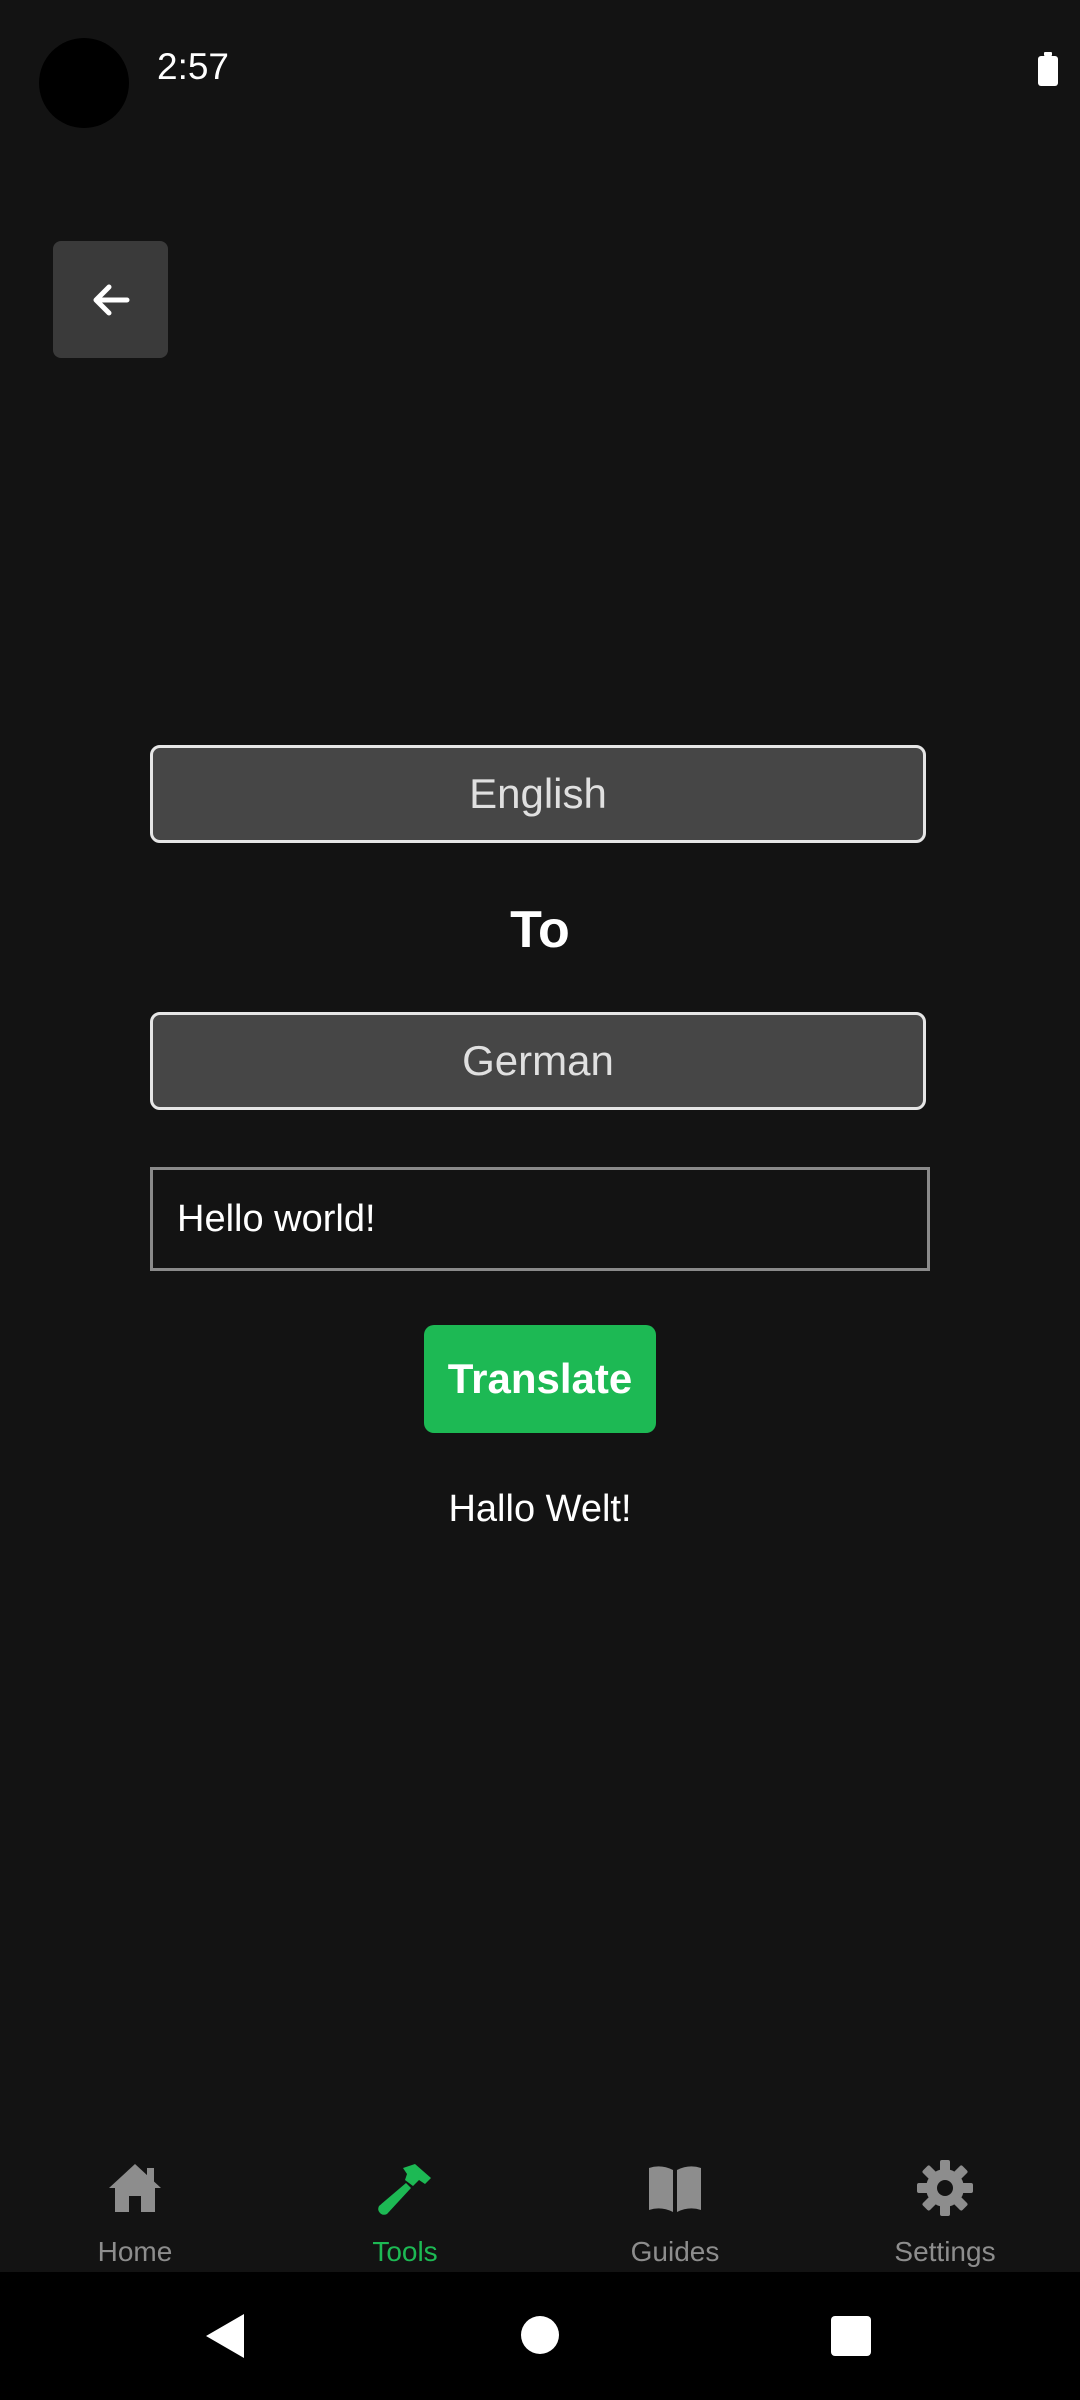  Describe the element at coordinates (945, 2188) in the screenshot. I see `gear-icon` at that location.